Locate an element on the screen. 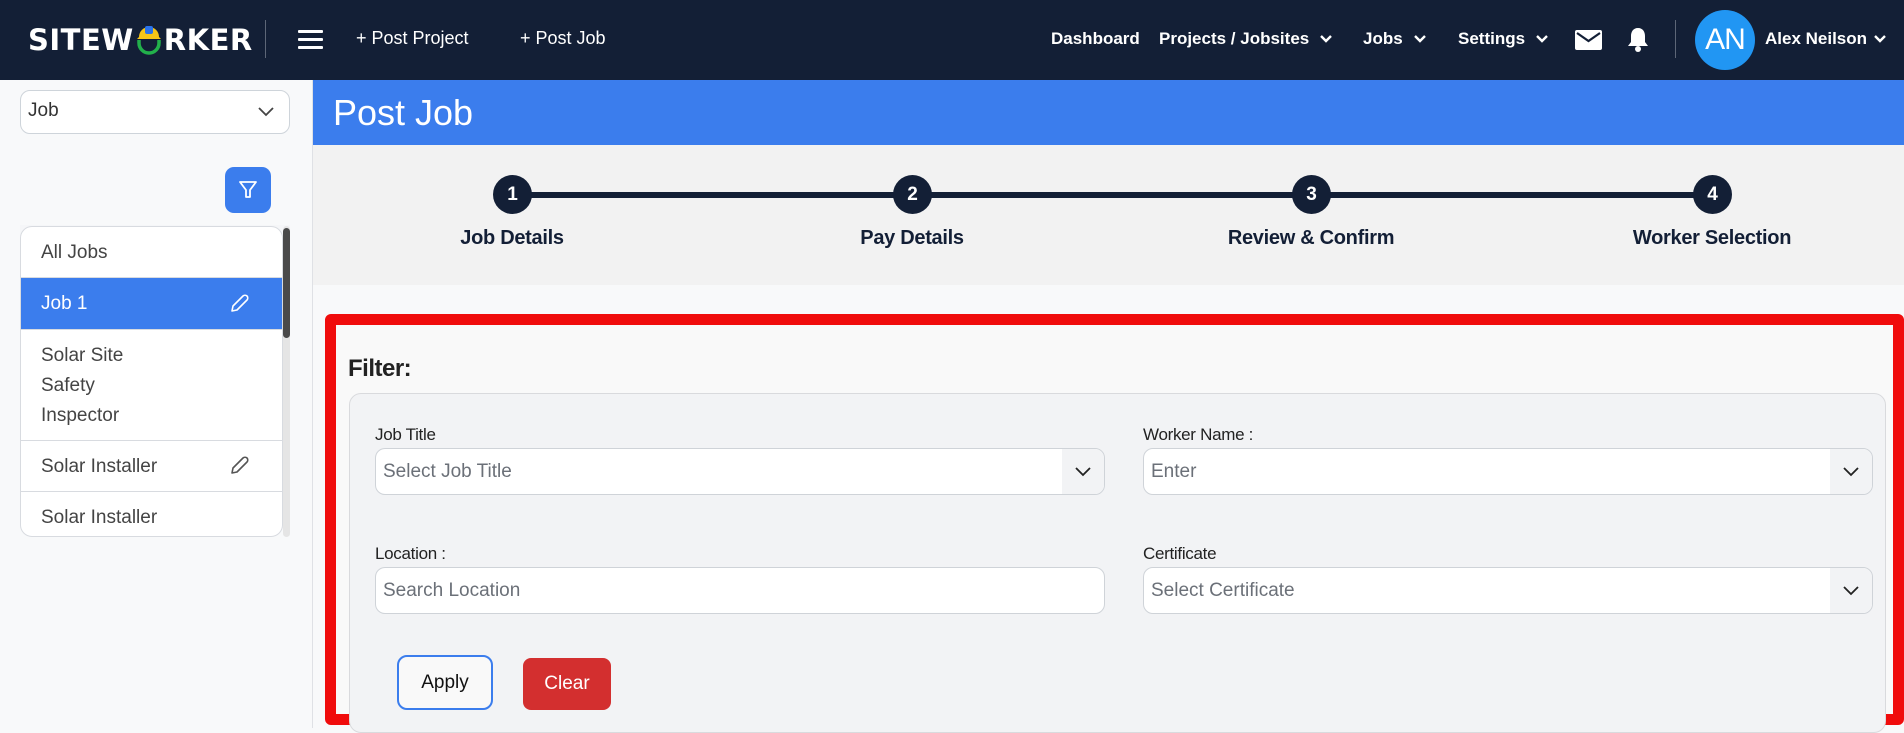 The height and width of the screenshot is (733, 1904). job-list-scrollbar is located at coordinates (286, 381).